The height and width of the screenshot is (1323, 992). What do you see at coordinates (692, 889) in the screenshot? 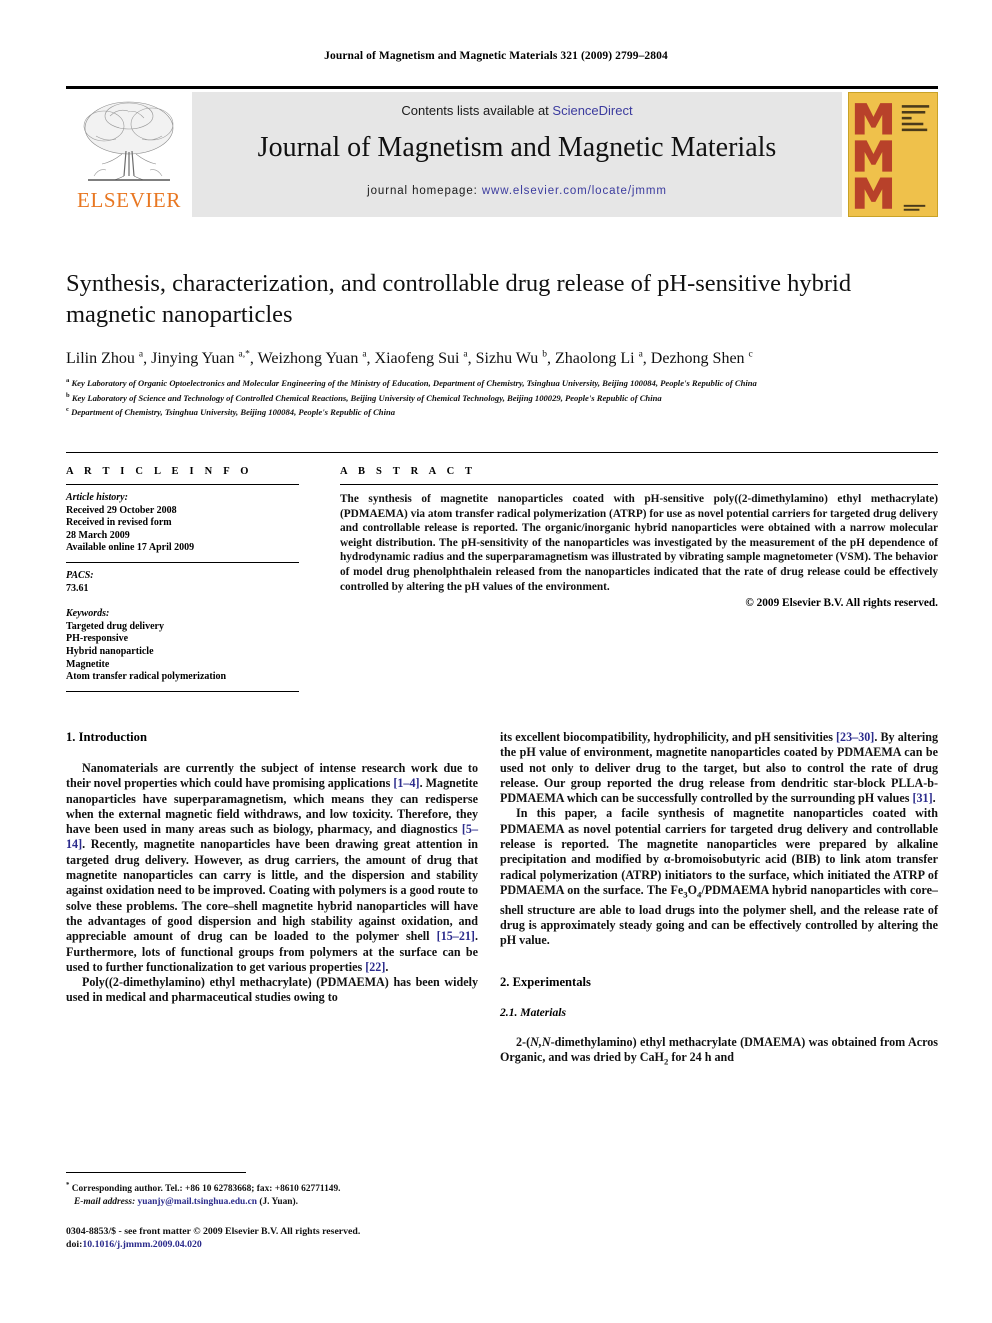
I see `intro-p4-seg-b: O` at bounding box center [692, 889].